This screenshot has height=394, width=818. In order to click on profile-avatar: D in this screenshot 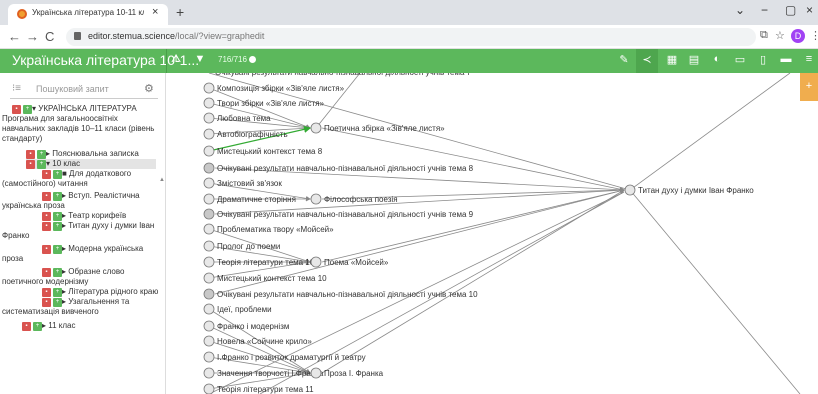, I will do `click(798, 36)`.